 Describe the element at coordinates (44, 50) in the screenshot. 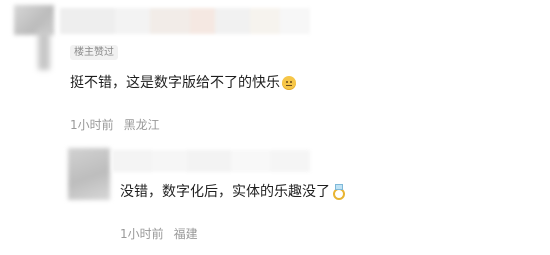

I see `avatar-shadow` at that location.